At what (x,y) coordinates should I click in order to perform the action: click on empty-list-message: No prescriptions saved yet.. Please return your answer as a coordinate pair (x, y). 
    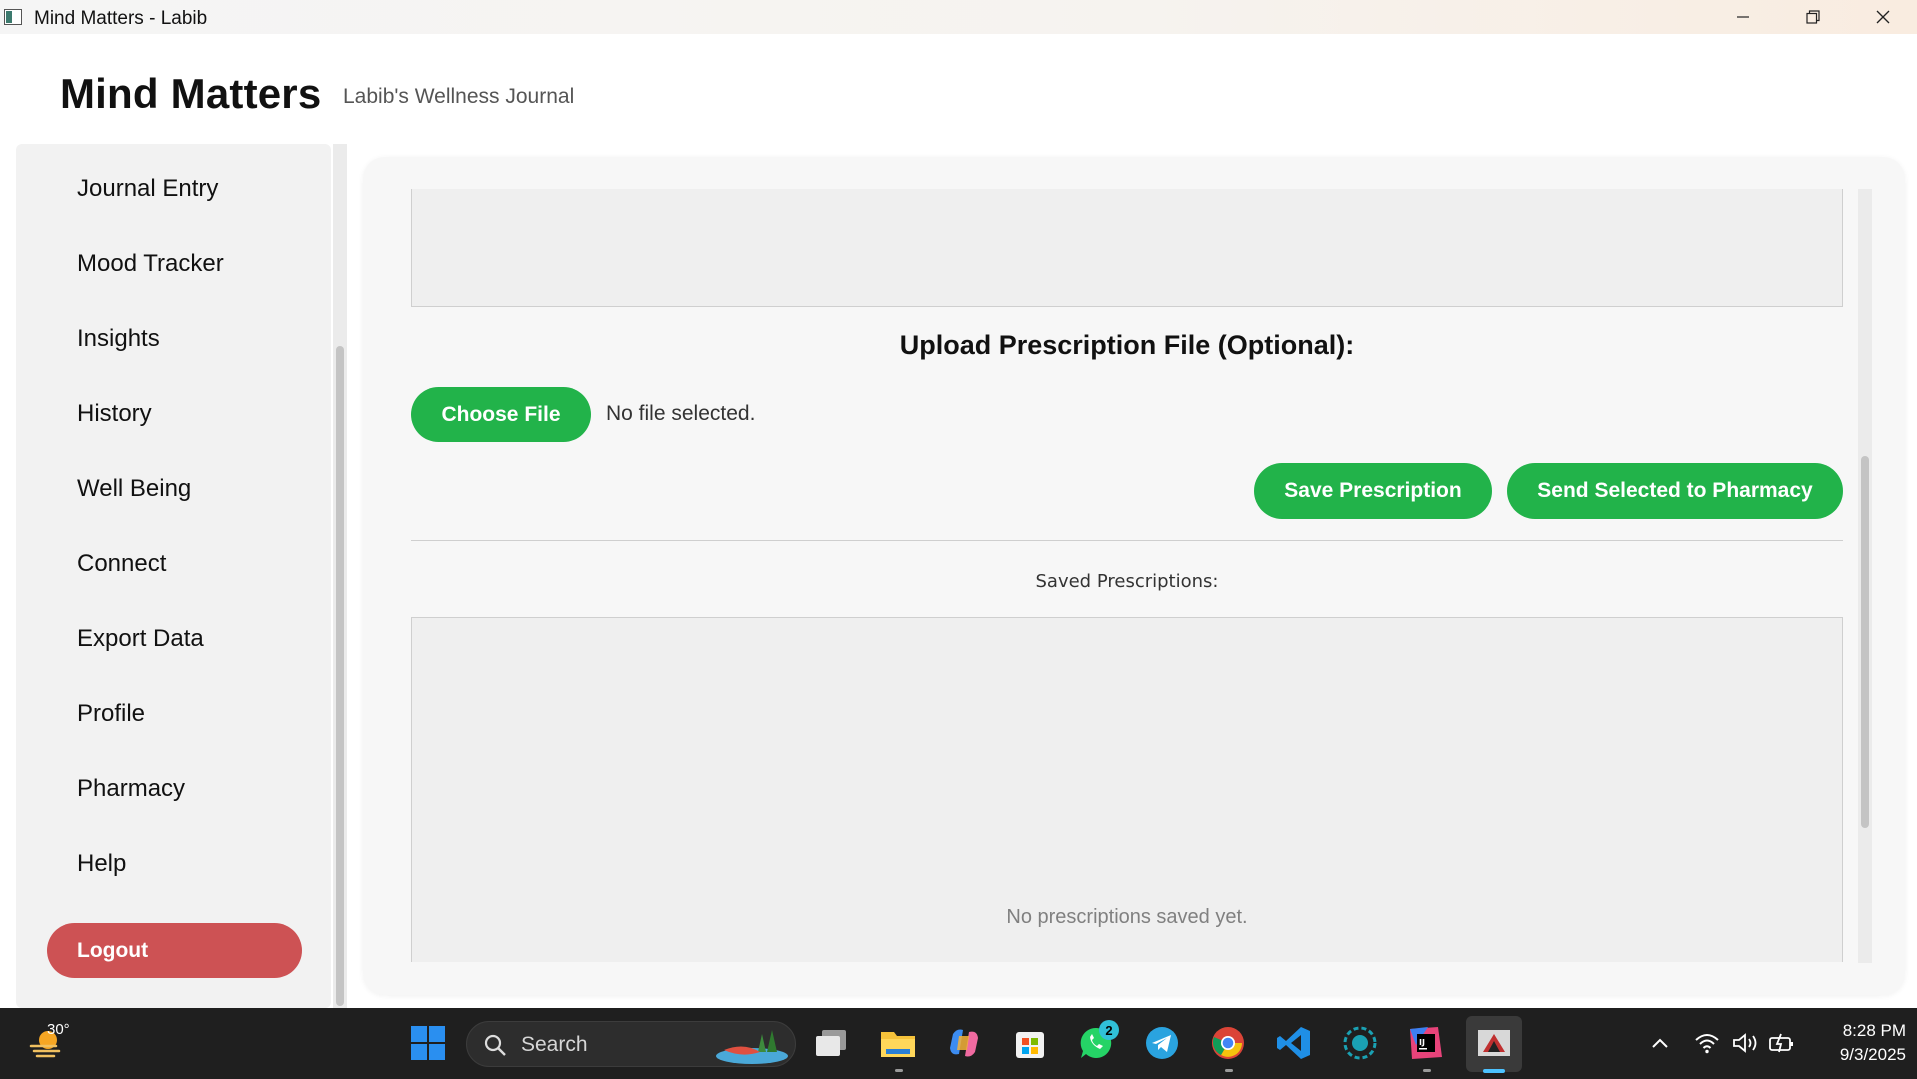
    Looking at the image, I should click on (1127, 917).